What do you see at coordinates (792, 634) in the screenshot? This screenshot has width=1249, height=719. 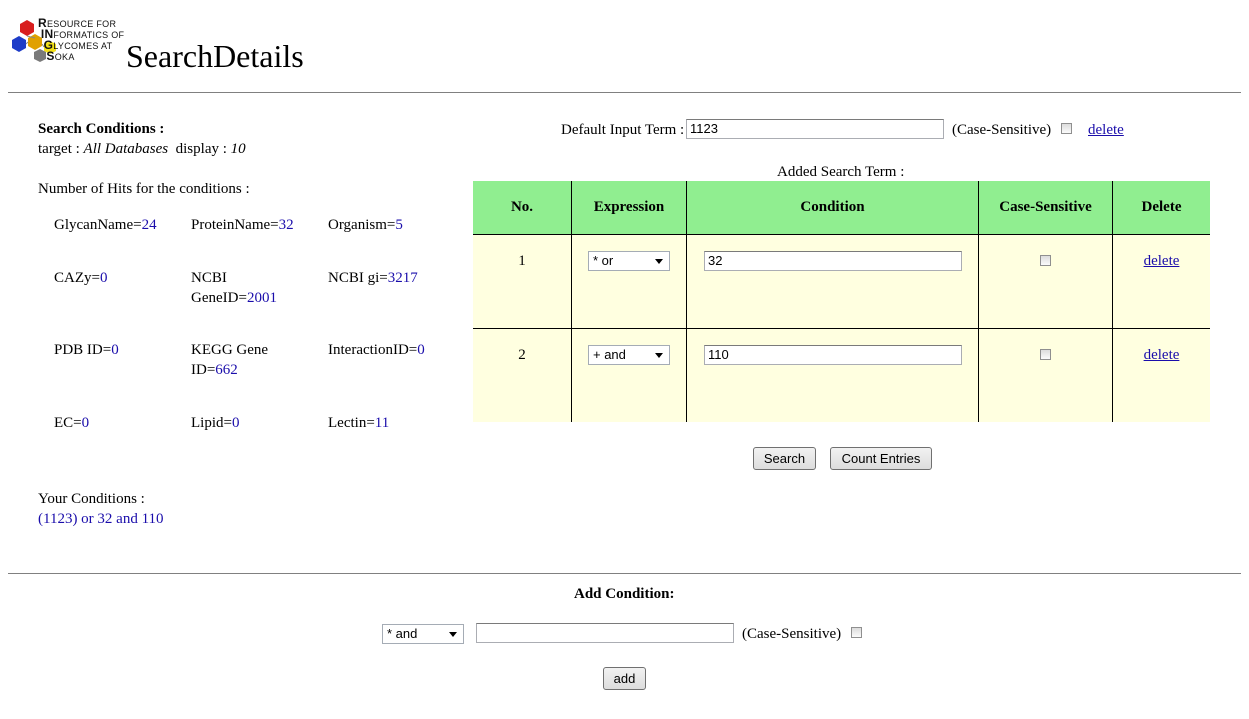 I see `add-case-label: (Case-Sensitive)` at bounding box center [792, 634].